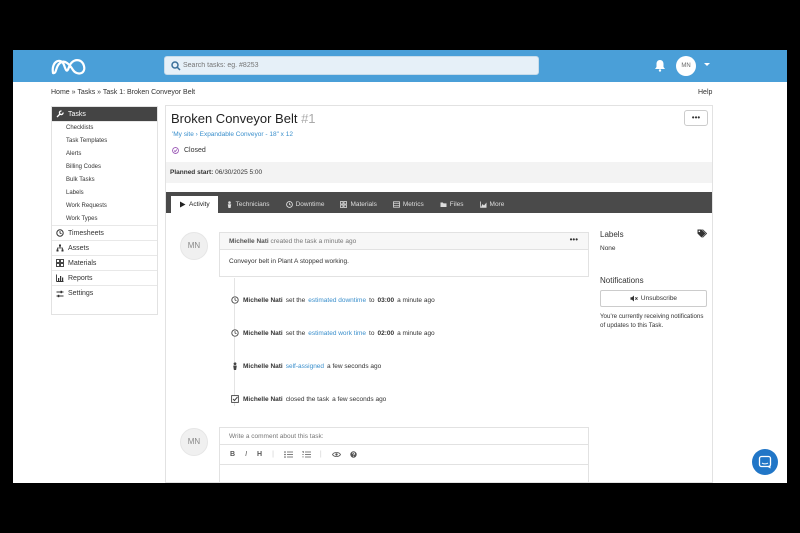 The width and height of the screenshot is (800, 533). I want to click on sidebar-item-reports: Reports, so click(104, 278).